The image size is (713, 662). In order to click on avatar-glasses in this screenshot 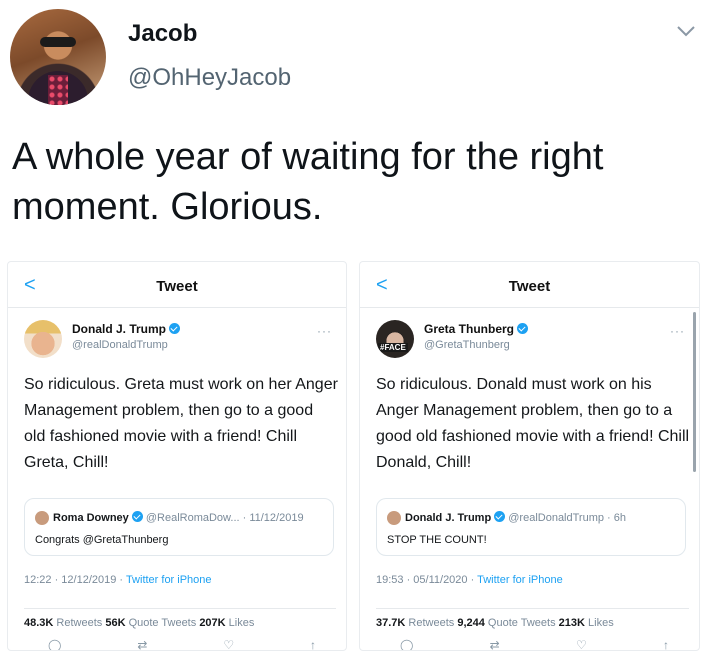, I will do `click(58, 42)`.